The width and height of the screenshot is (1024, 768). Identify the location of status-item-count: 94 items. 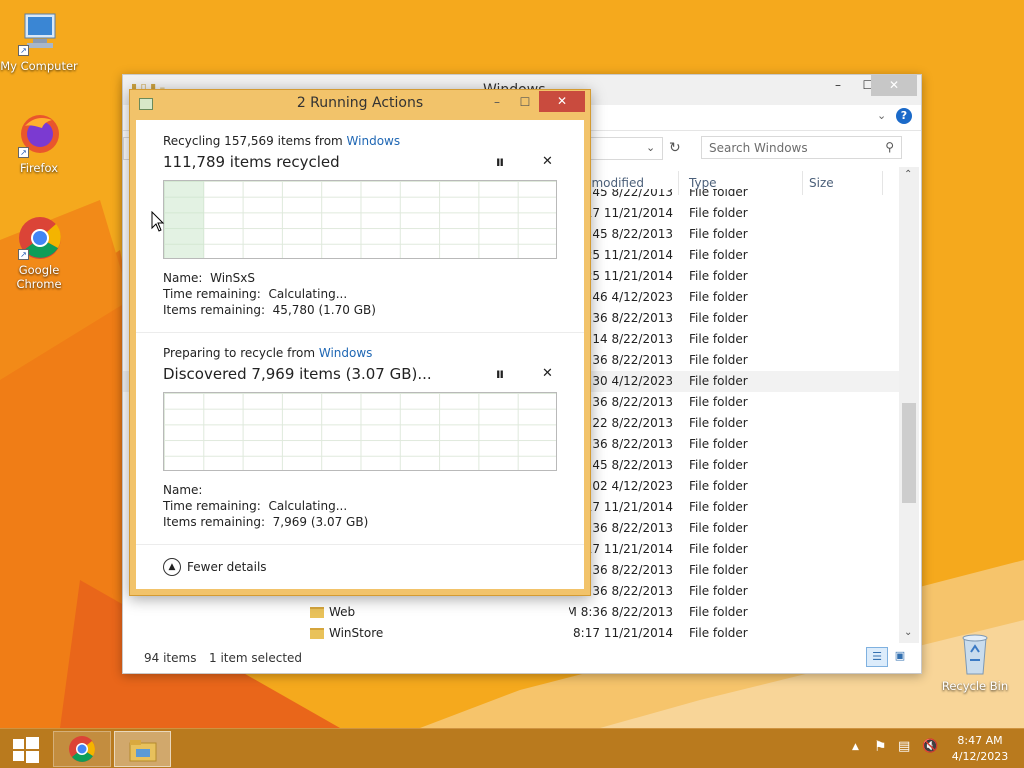
(170, 658).